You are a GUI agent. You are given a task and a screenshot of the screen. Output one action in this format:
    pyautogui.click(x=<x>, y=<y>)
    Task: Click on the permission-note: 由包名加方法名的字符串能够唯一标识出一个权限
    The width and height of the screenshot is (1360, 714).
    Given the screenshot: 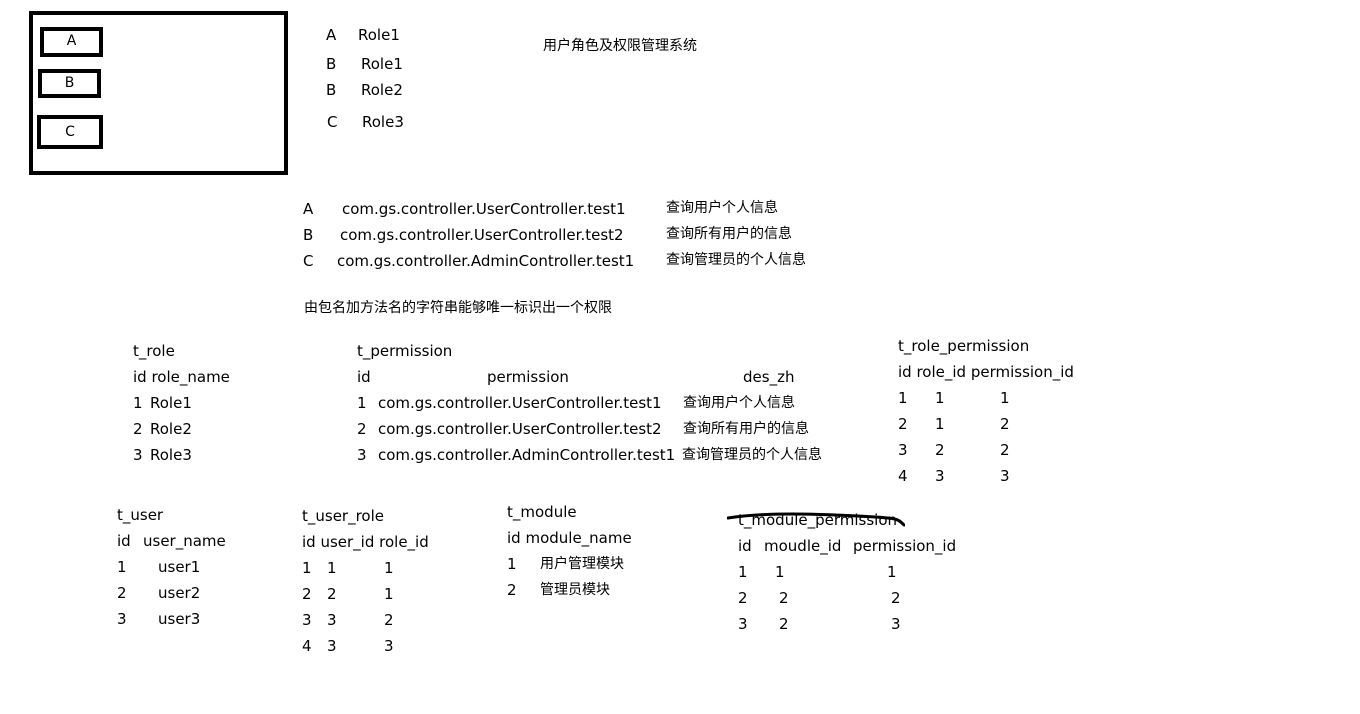 What is the action you would take?
    pyautogui.click(x=458, y=308)
    